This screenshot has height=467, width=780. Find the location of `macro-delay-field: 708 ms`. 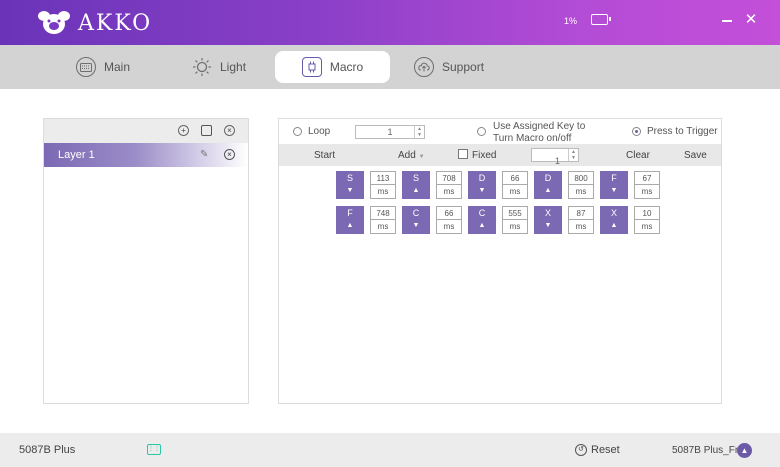

macro-delay-field: 708 ms is located at coordinates (449, 185).